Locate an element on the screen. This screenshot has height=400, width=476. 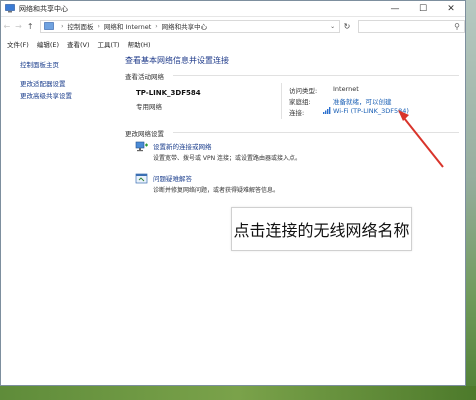
title-bar: 网络和共享中心 — ☐ ✕ is located at coordinates (233, 9).